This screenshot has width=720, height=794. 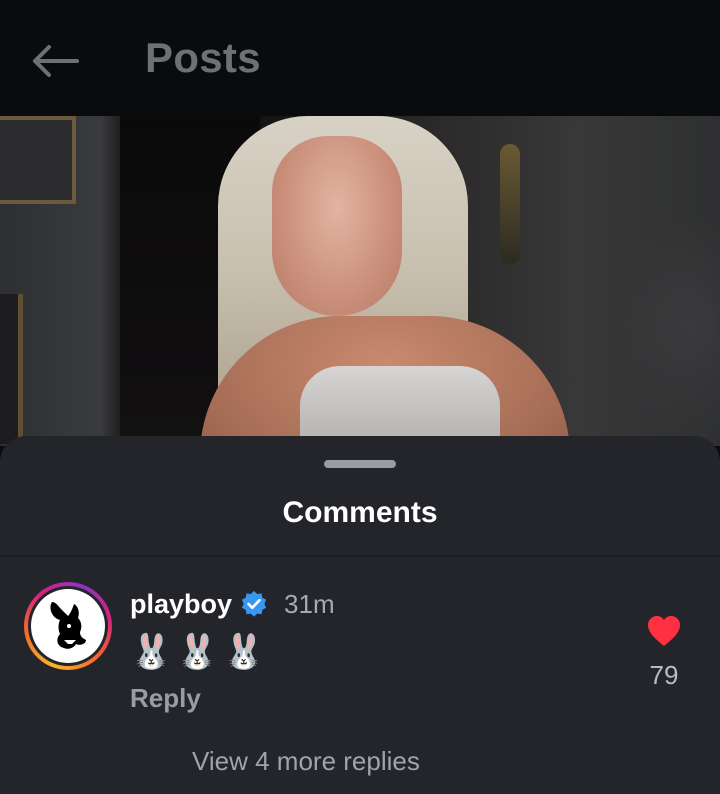 I want to click on comment-header: playboy 31m, so click(x=232, y=604).